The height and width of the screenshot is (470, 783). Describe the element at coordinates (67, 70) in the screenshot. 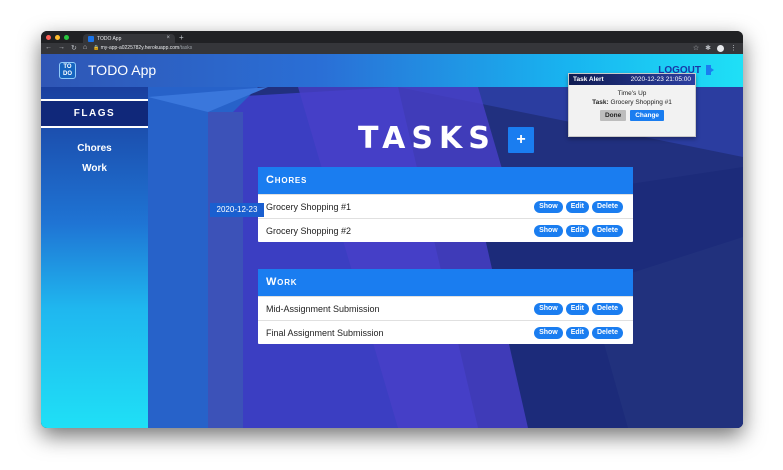

I see `app-logo: TO DO` at that location.